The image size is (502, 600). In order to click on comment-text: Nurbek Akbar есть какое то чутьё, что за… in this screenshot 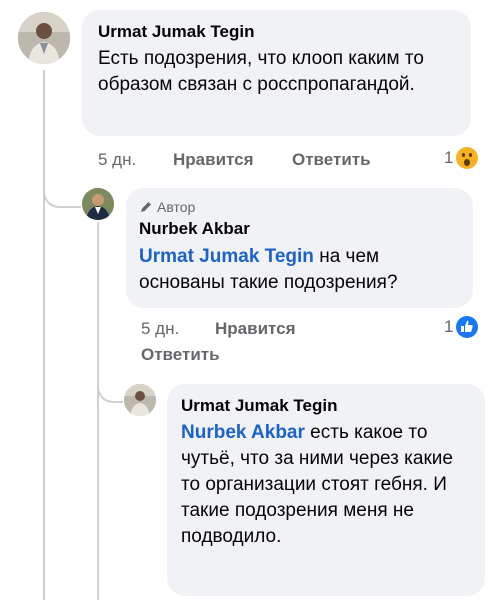, I will do `click(327, 485)`.